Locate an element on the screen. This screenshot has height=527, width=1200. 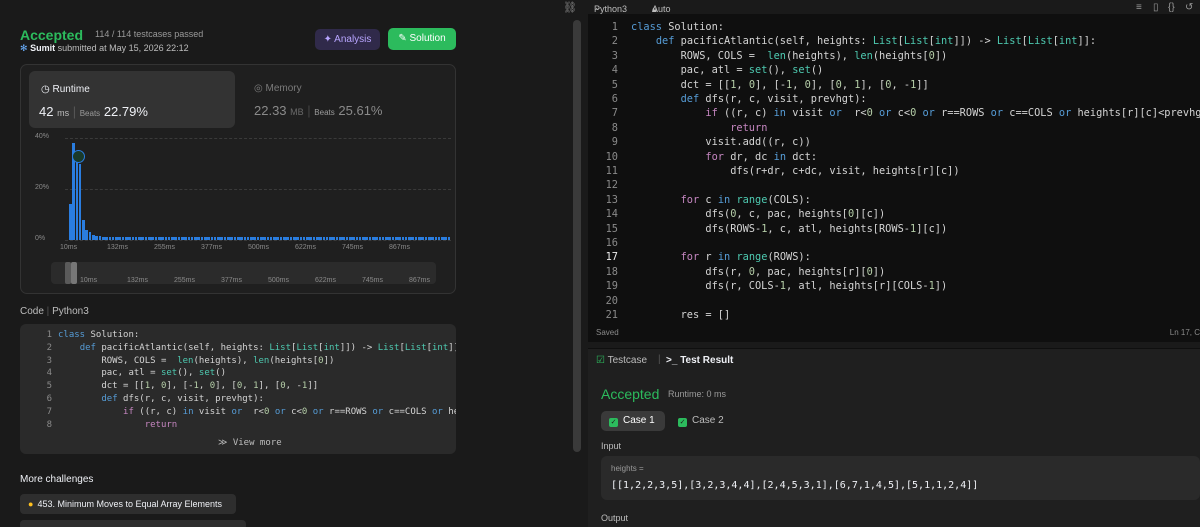
challenge-item-partial is located at coordinates (133, 523).